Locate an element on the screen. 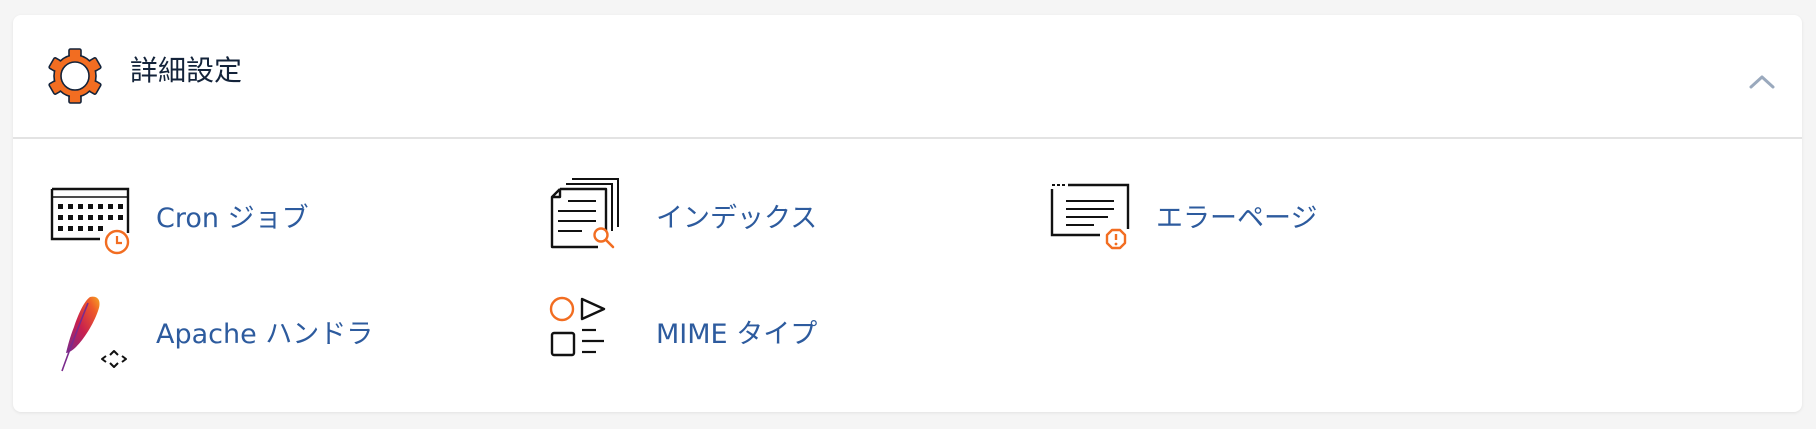 The height and width of the screenshot is (429, 1816). document-search-icon is located at coordinates (584, 213).